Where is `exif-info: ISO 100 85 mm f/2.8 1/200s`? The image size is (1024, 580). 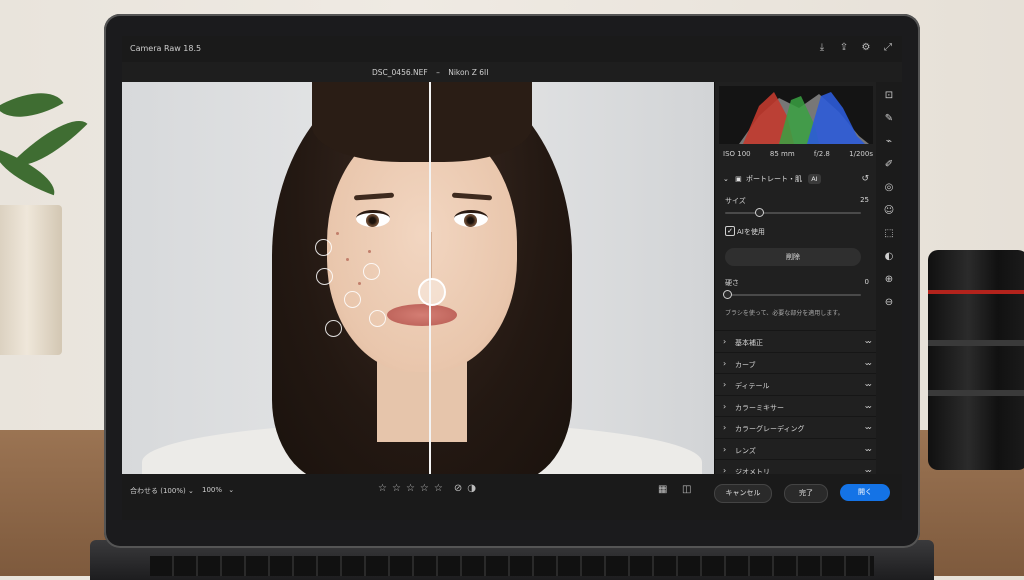 exif-info: ISO 100 85 mm f/2.8 1/200s is located at coordinates (798, 154).